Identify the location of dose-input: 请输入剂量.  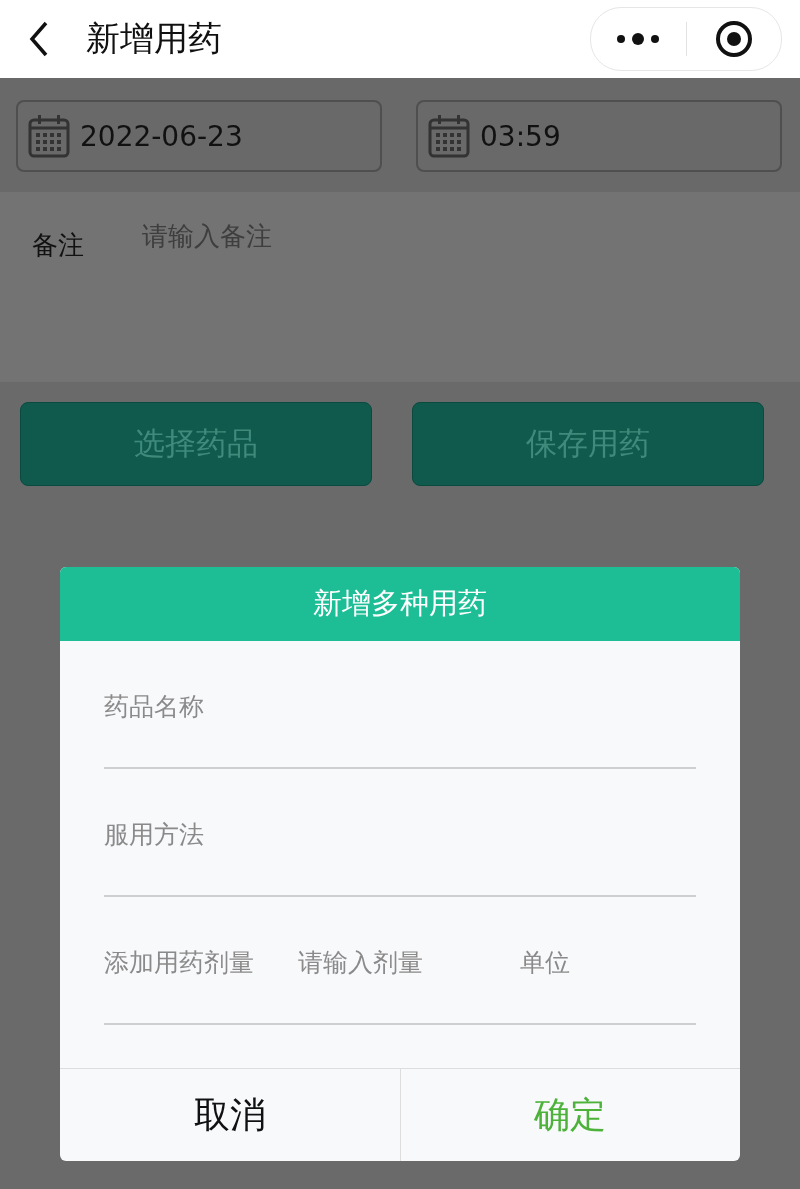
(387, 962).